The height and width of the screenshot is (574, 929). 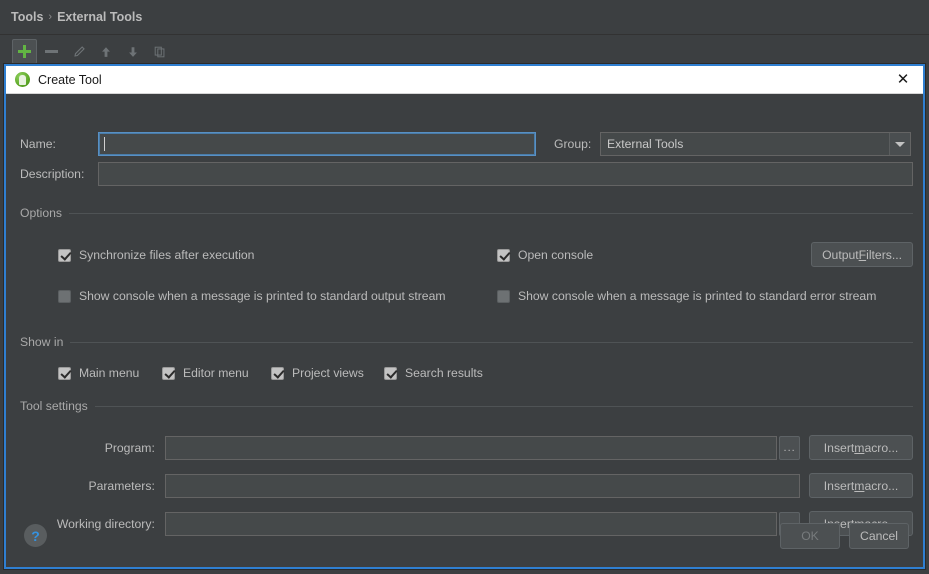 I want to click on name-label: Name:, so click(x=38, y=144).